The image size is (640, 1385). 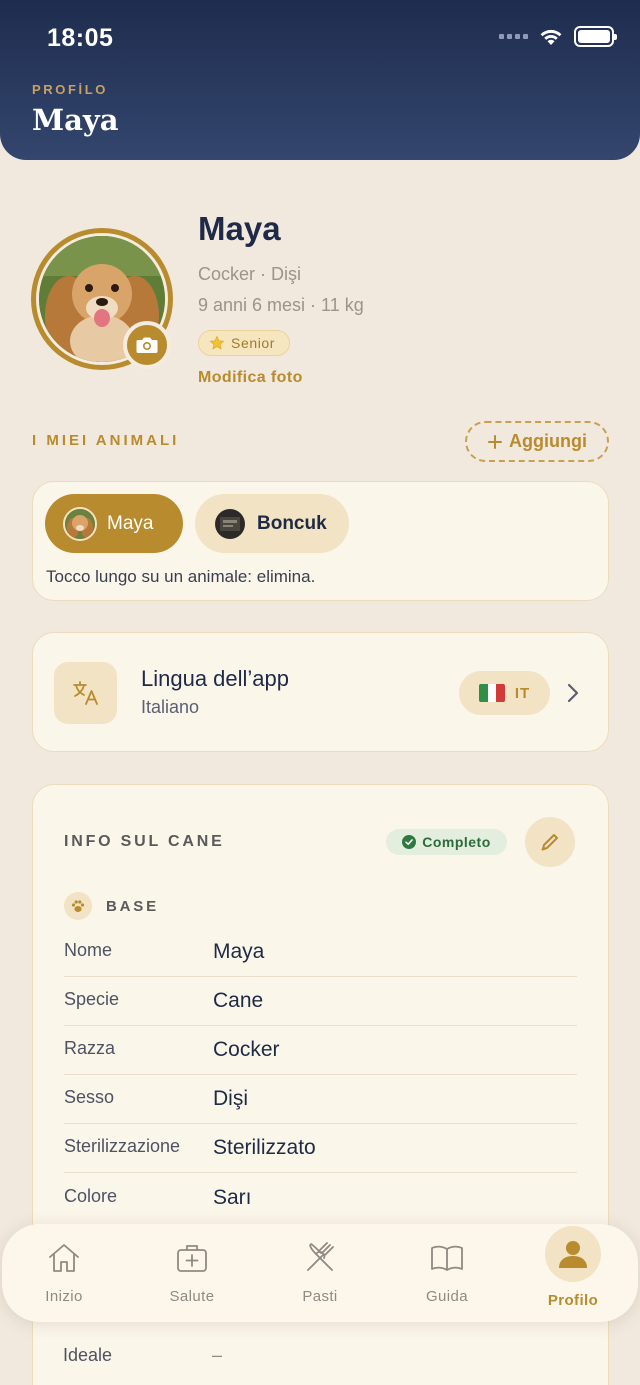 I want to click on tab-label: Inizio, so click(x=64, y=1296).